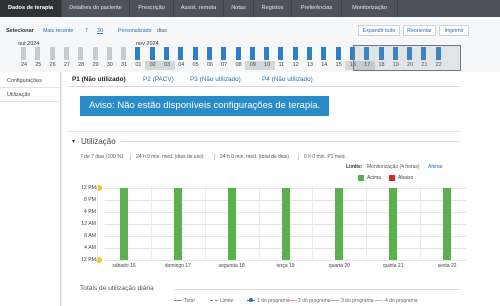  Describe the element at coordinates (322, 157) in the screenshot. I see `stat-p1-avg: 0 h 0 min. P1 med.` at that location.